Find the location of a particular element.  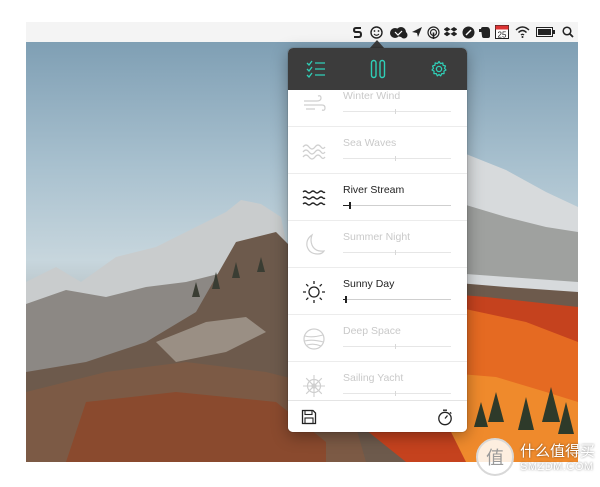

calendar-icon: 25 is located at coordinates (502, 32).